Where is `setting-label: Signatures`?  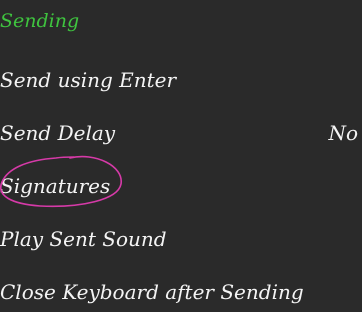 setting-label: Signatures is located at coordinates (55, 186).